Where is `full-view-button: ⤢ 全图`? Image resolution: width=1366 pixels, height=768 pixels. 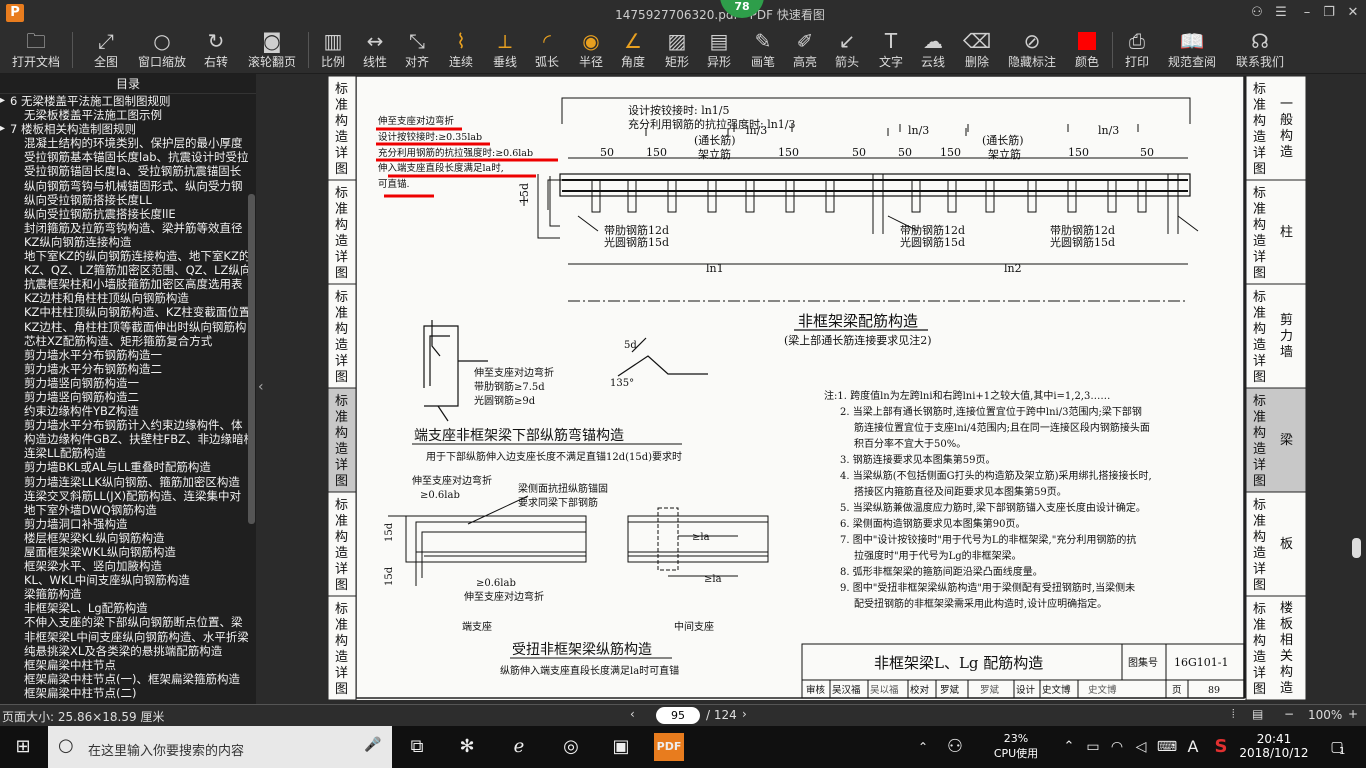 full-view-button: ⤢ 全图 is located at coordinates (106, 50).